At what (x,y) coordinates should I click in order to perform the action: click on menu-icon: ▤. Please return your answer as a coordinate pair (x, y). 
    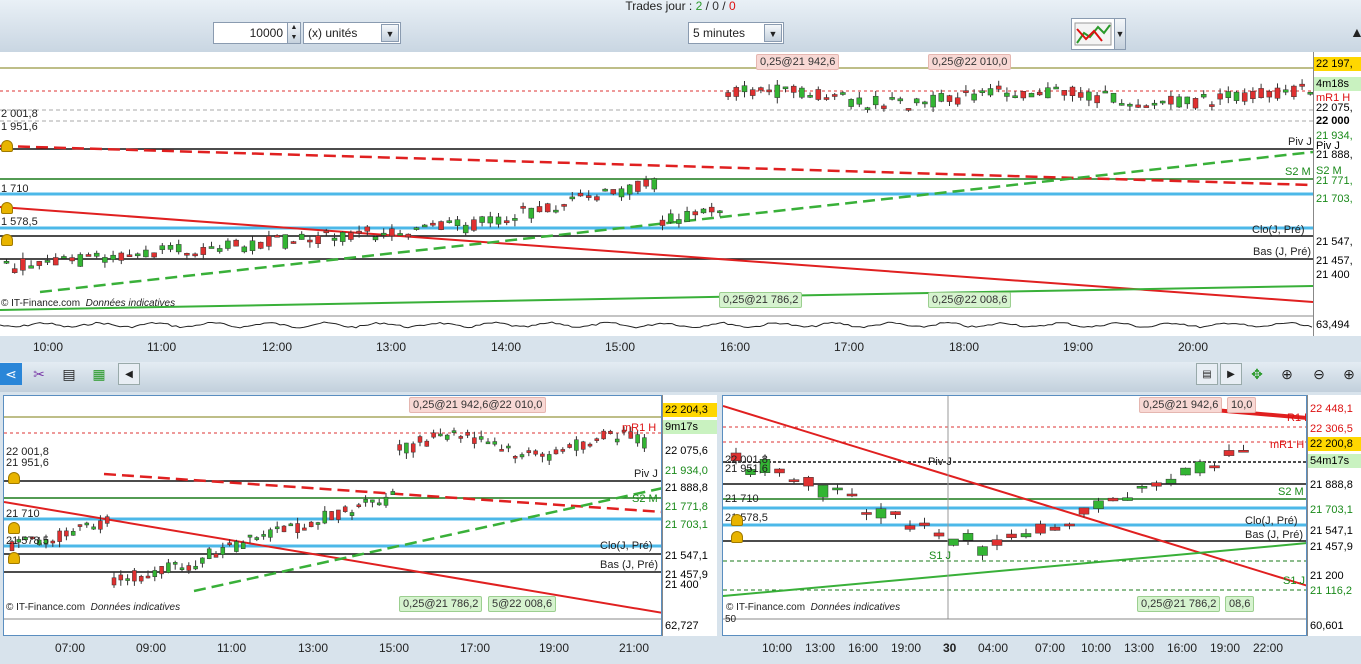
    Looking at the image, I should click on (1207, 374).